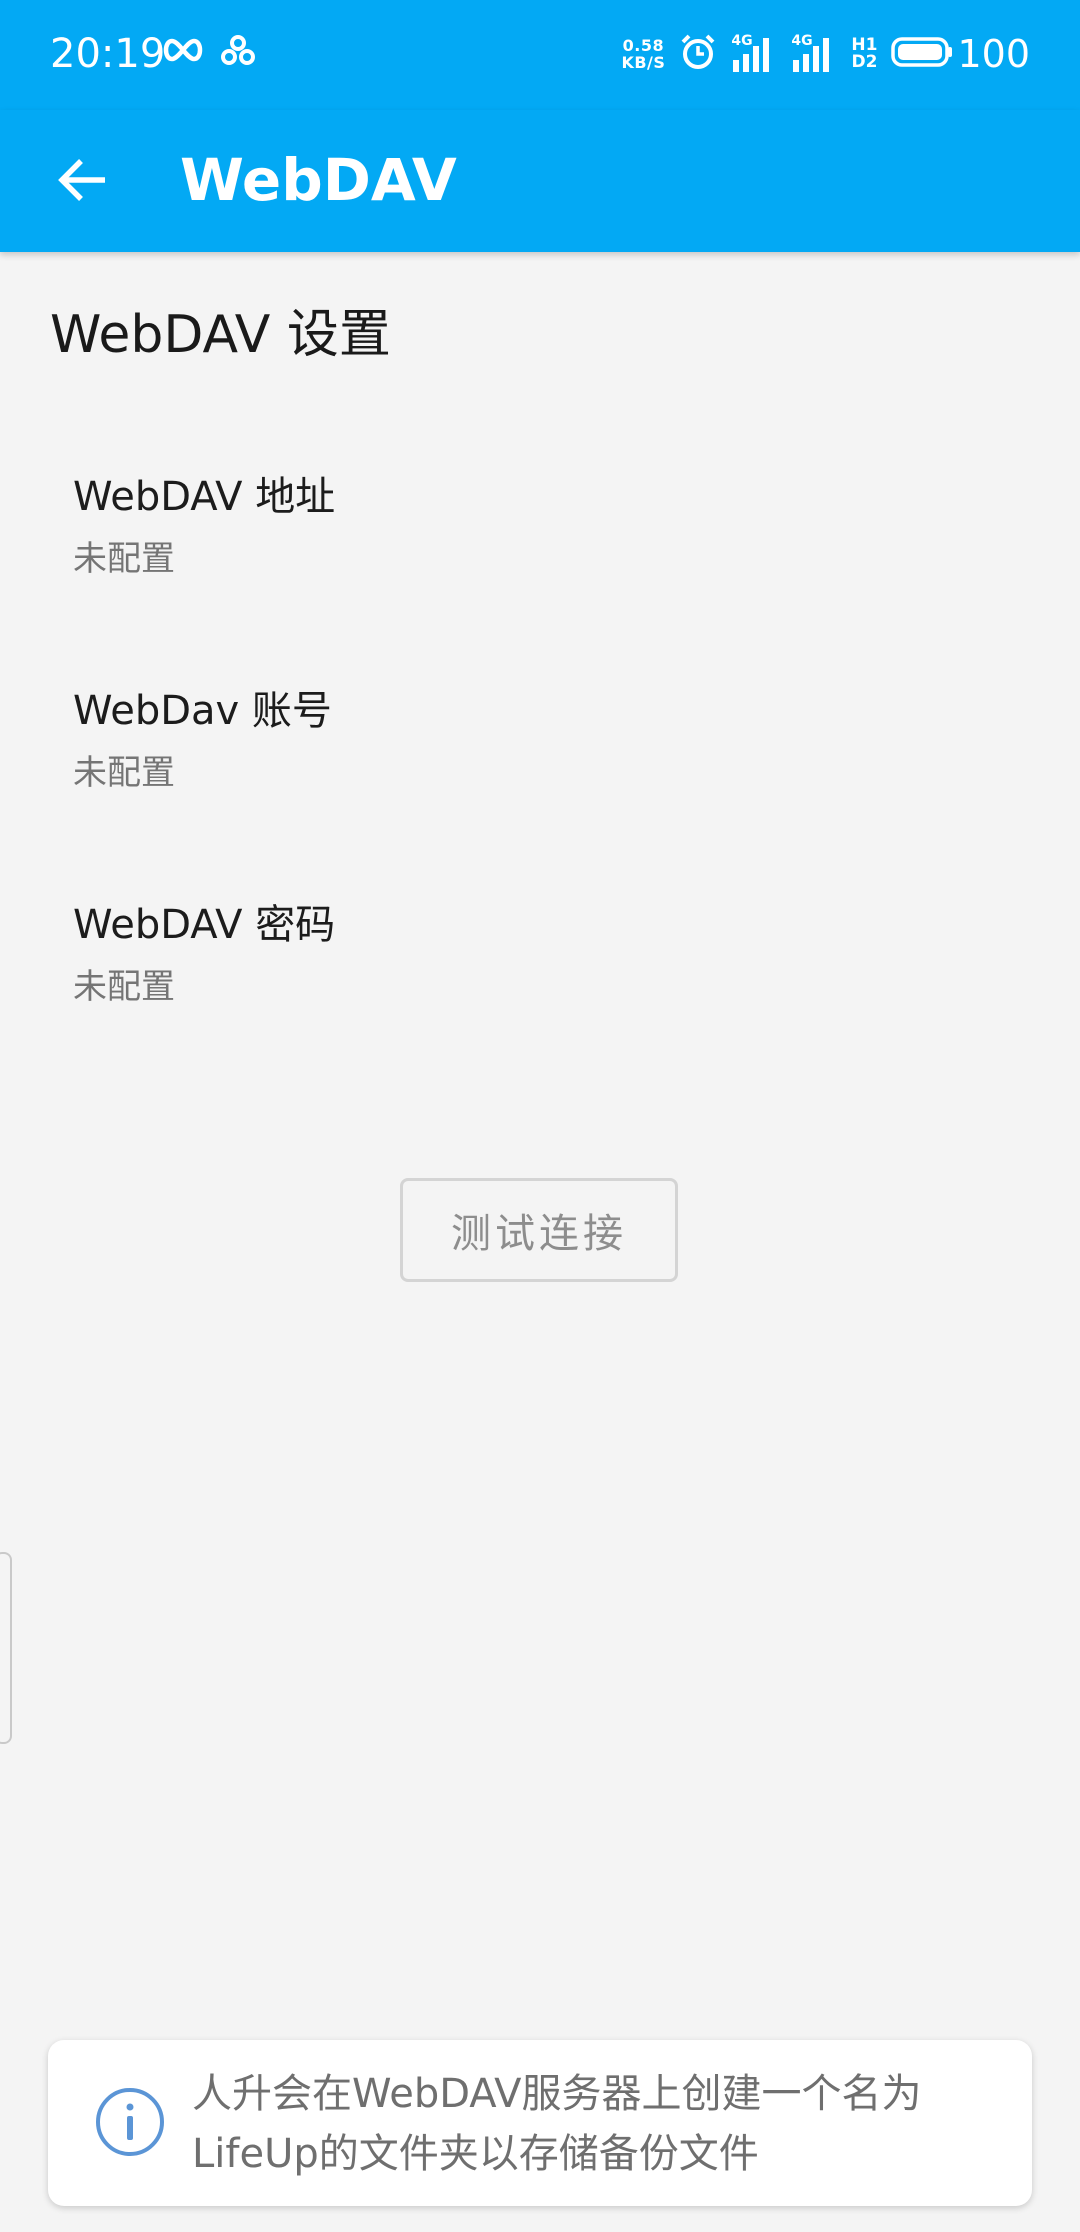 This screenshot has height=2232, width=1080. I want to click on hd-indicator: H1 D2, so click(864, 54).